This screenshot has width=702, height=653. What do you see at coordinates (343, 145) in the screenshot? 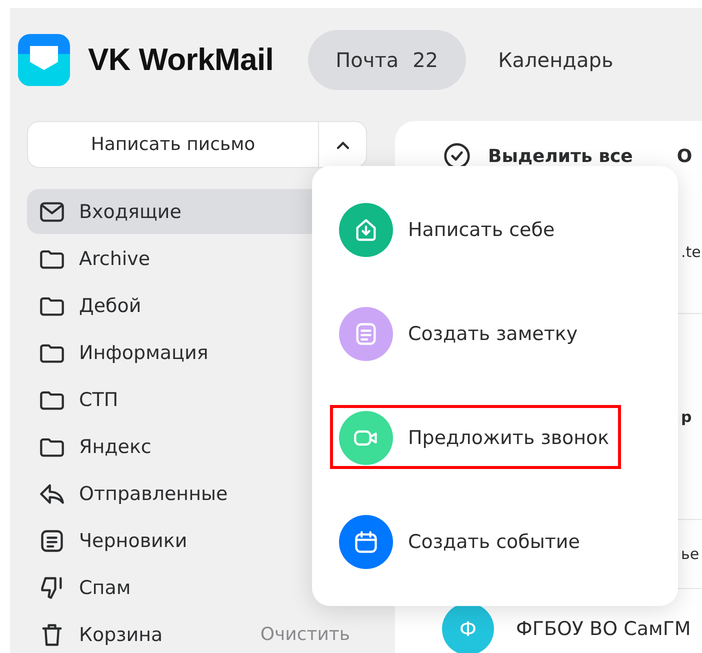
I see `caret-icon` at bounding box center [343, 145].